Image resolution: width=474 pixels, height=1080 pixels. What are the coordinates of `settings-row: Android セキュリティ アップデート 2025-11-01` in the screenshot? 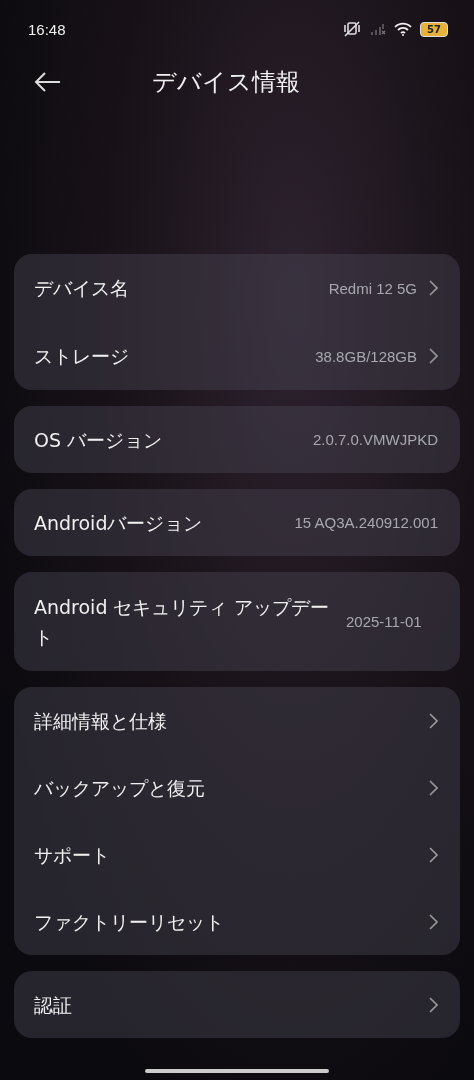 It's located at (237, 621).